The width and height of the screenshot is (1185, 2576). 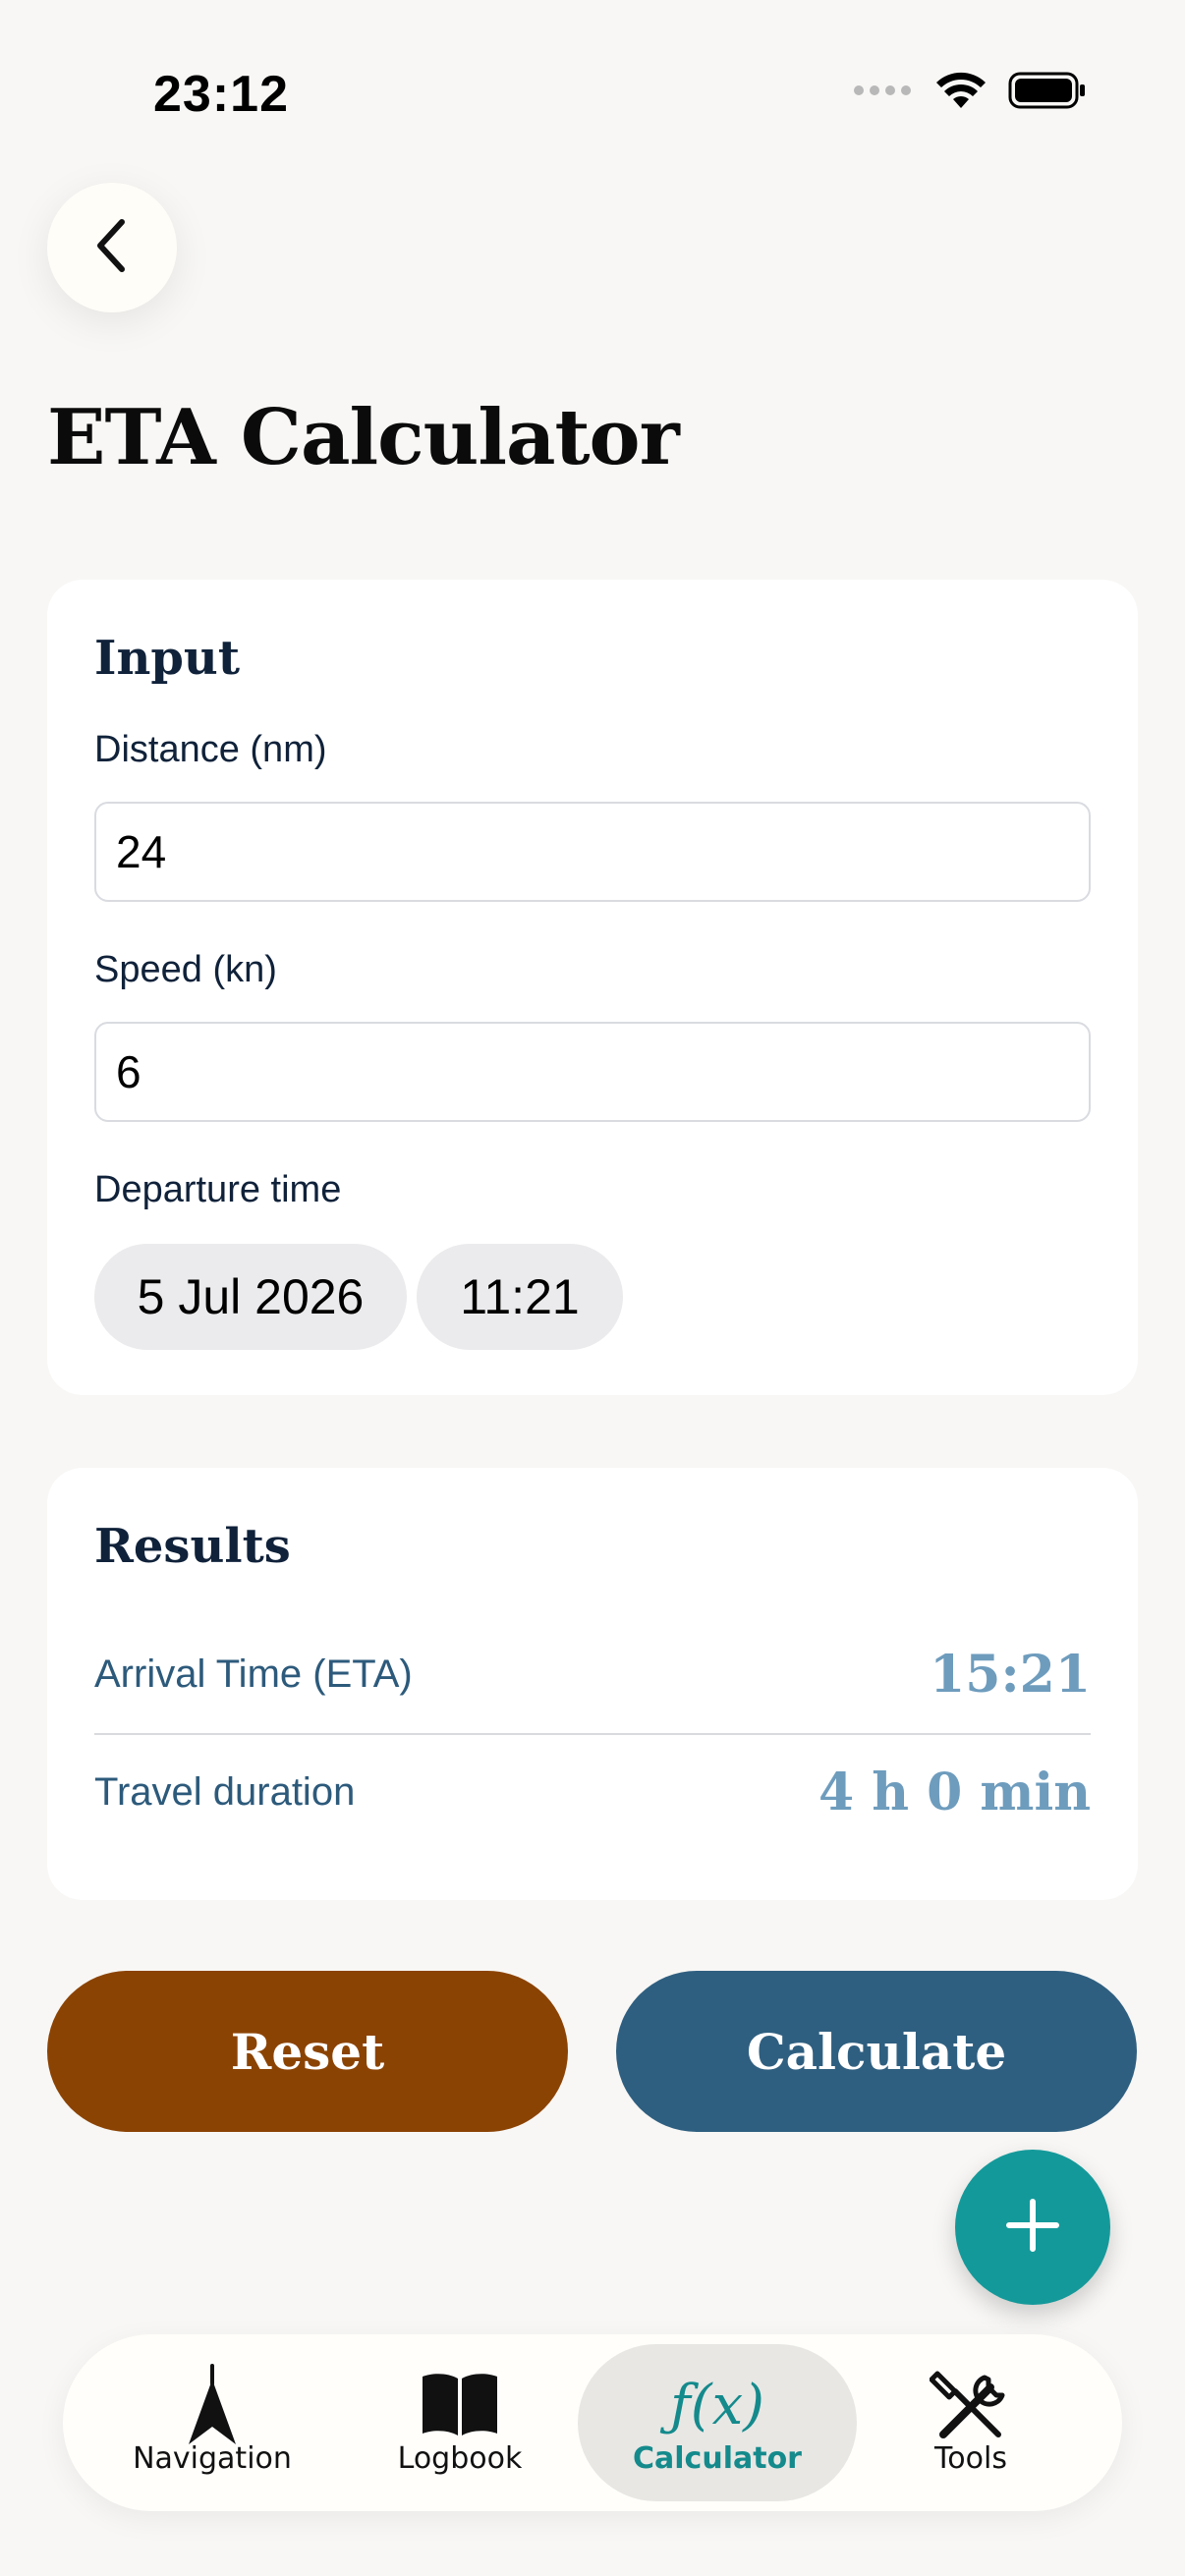 What do you see at coordinates (167, 658) in the screenshot?
I see `input-card-title: Input` at bounding box center [167, 658].